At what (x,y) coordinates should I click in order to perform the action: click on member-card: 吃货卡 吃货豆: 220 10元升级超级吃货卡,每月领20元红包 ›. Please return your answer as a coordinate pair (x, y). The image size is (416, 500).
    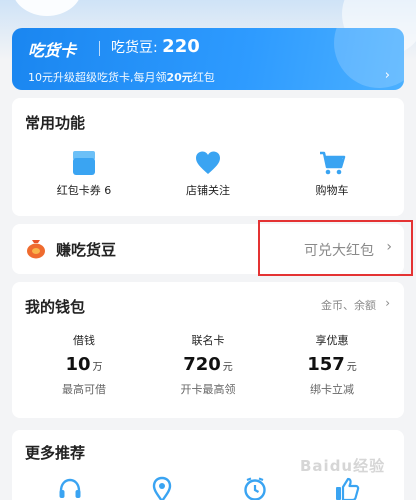
    Looking at the image, I should click on (208, 59).